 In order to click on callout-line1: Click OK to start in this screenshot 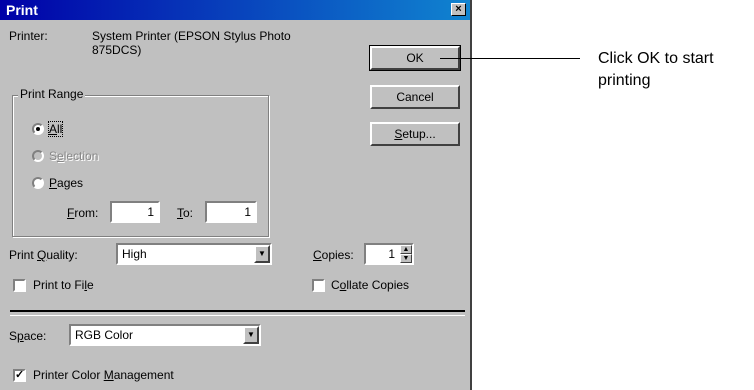, I will do `click(656, 58)`.